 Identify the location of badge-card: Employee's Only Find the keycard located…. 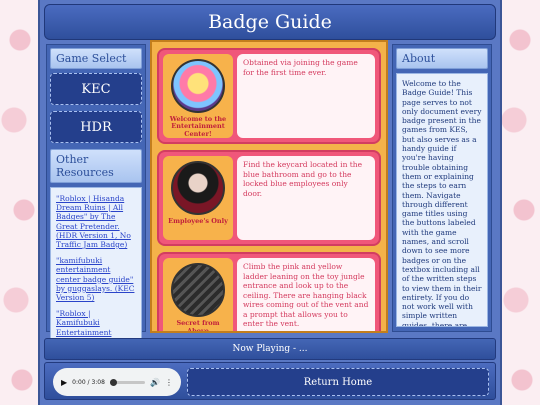
(269, 198).